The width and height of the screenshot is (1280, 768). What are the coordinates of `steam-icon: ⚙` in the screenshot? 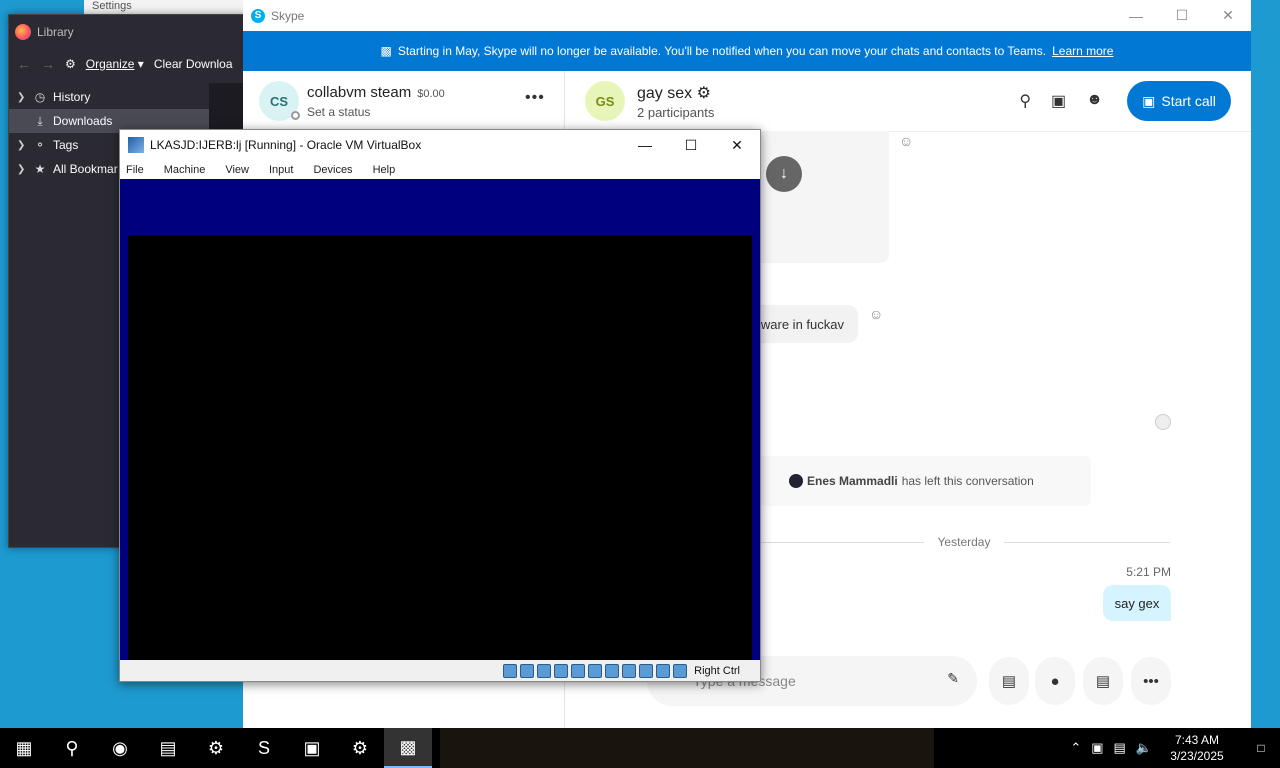 It's located at (216, 748).